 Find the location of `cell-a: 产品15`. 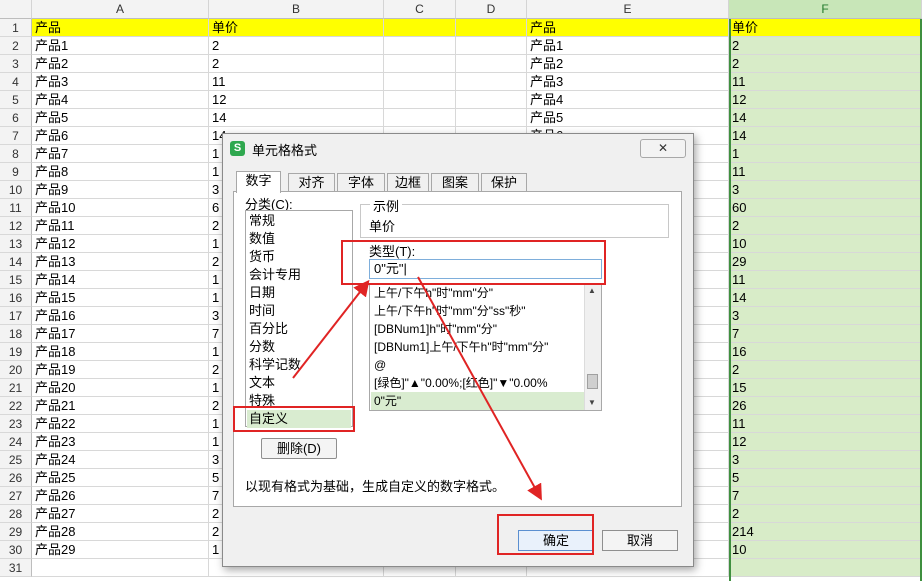

cell-a: 产品15 is located at coordinates (120, 298).